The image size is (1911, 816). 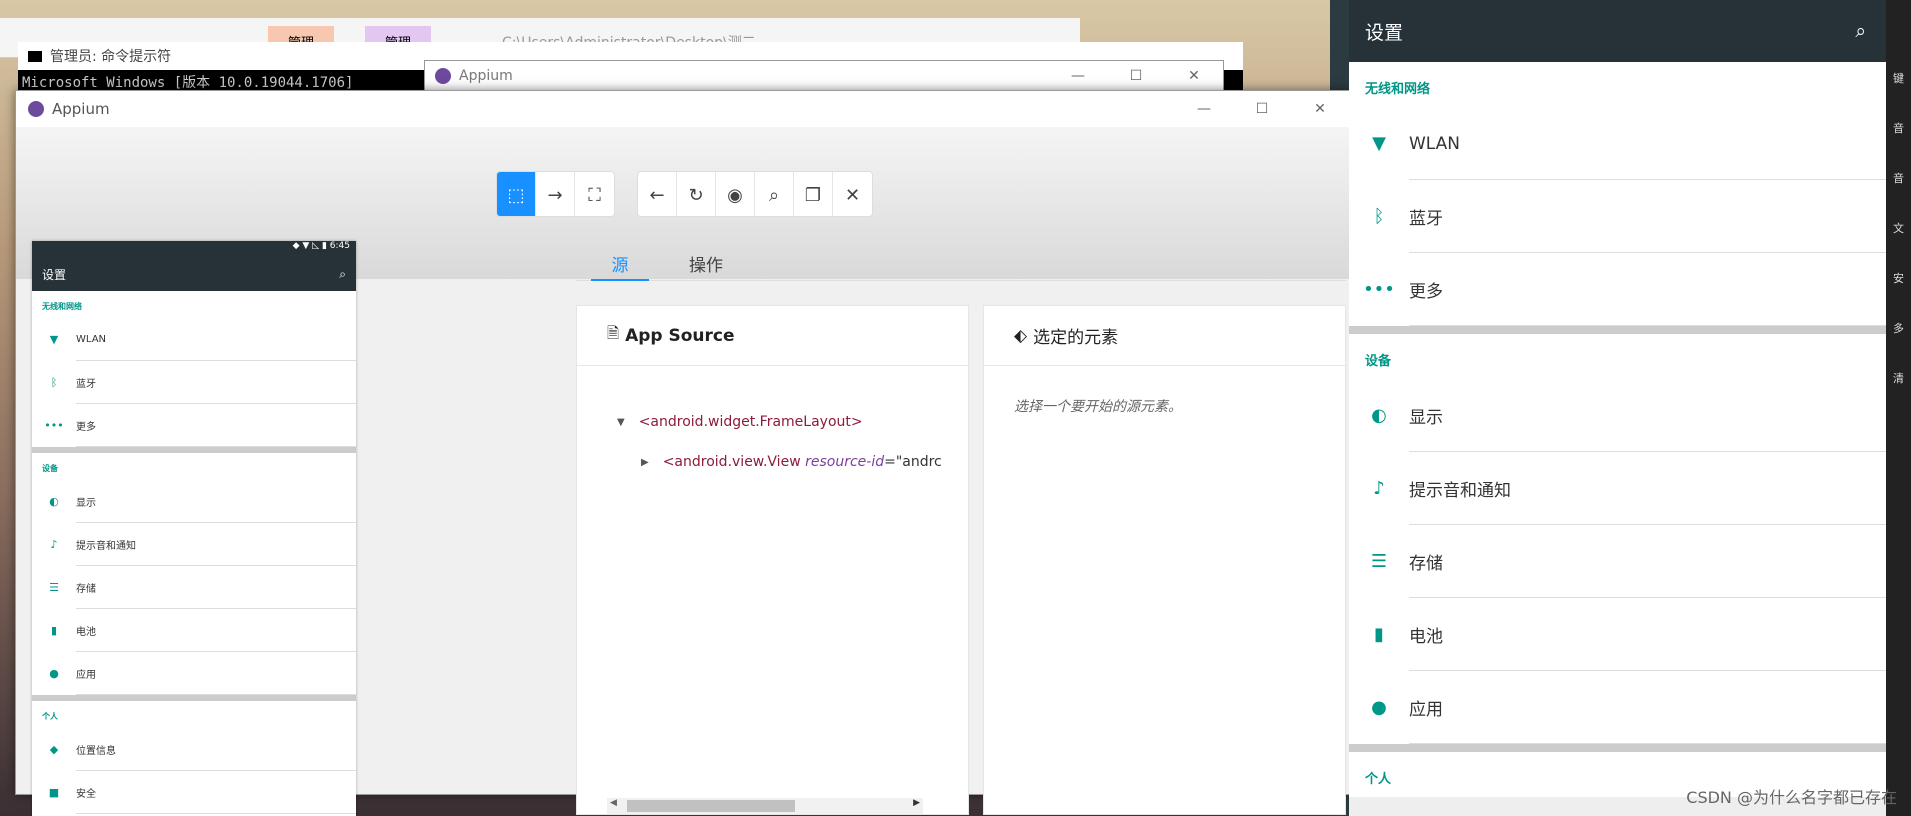 What do you see at coordinates (1435, 143) in the screenshot?
I see `android-item-label: WLAN` at bounding box center [1435, 143].